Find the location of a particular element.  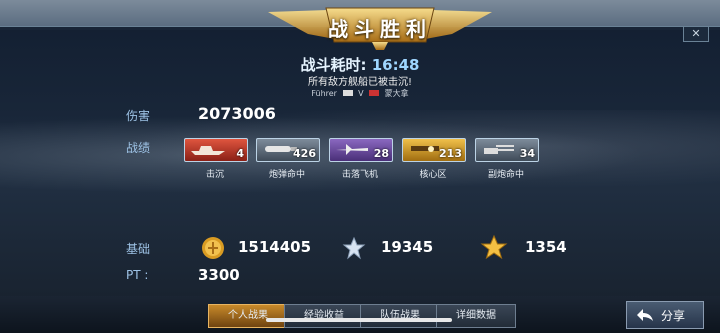

medal-citadel: 213 is located at coordinates (434, 150).